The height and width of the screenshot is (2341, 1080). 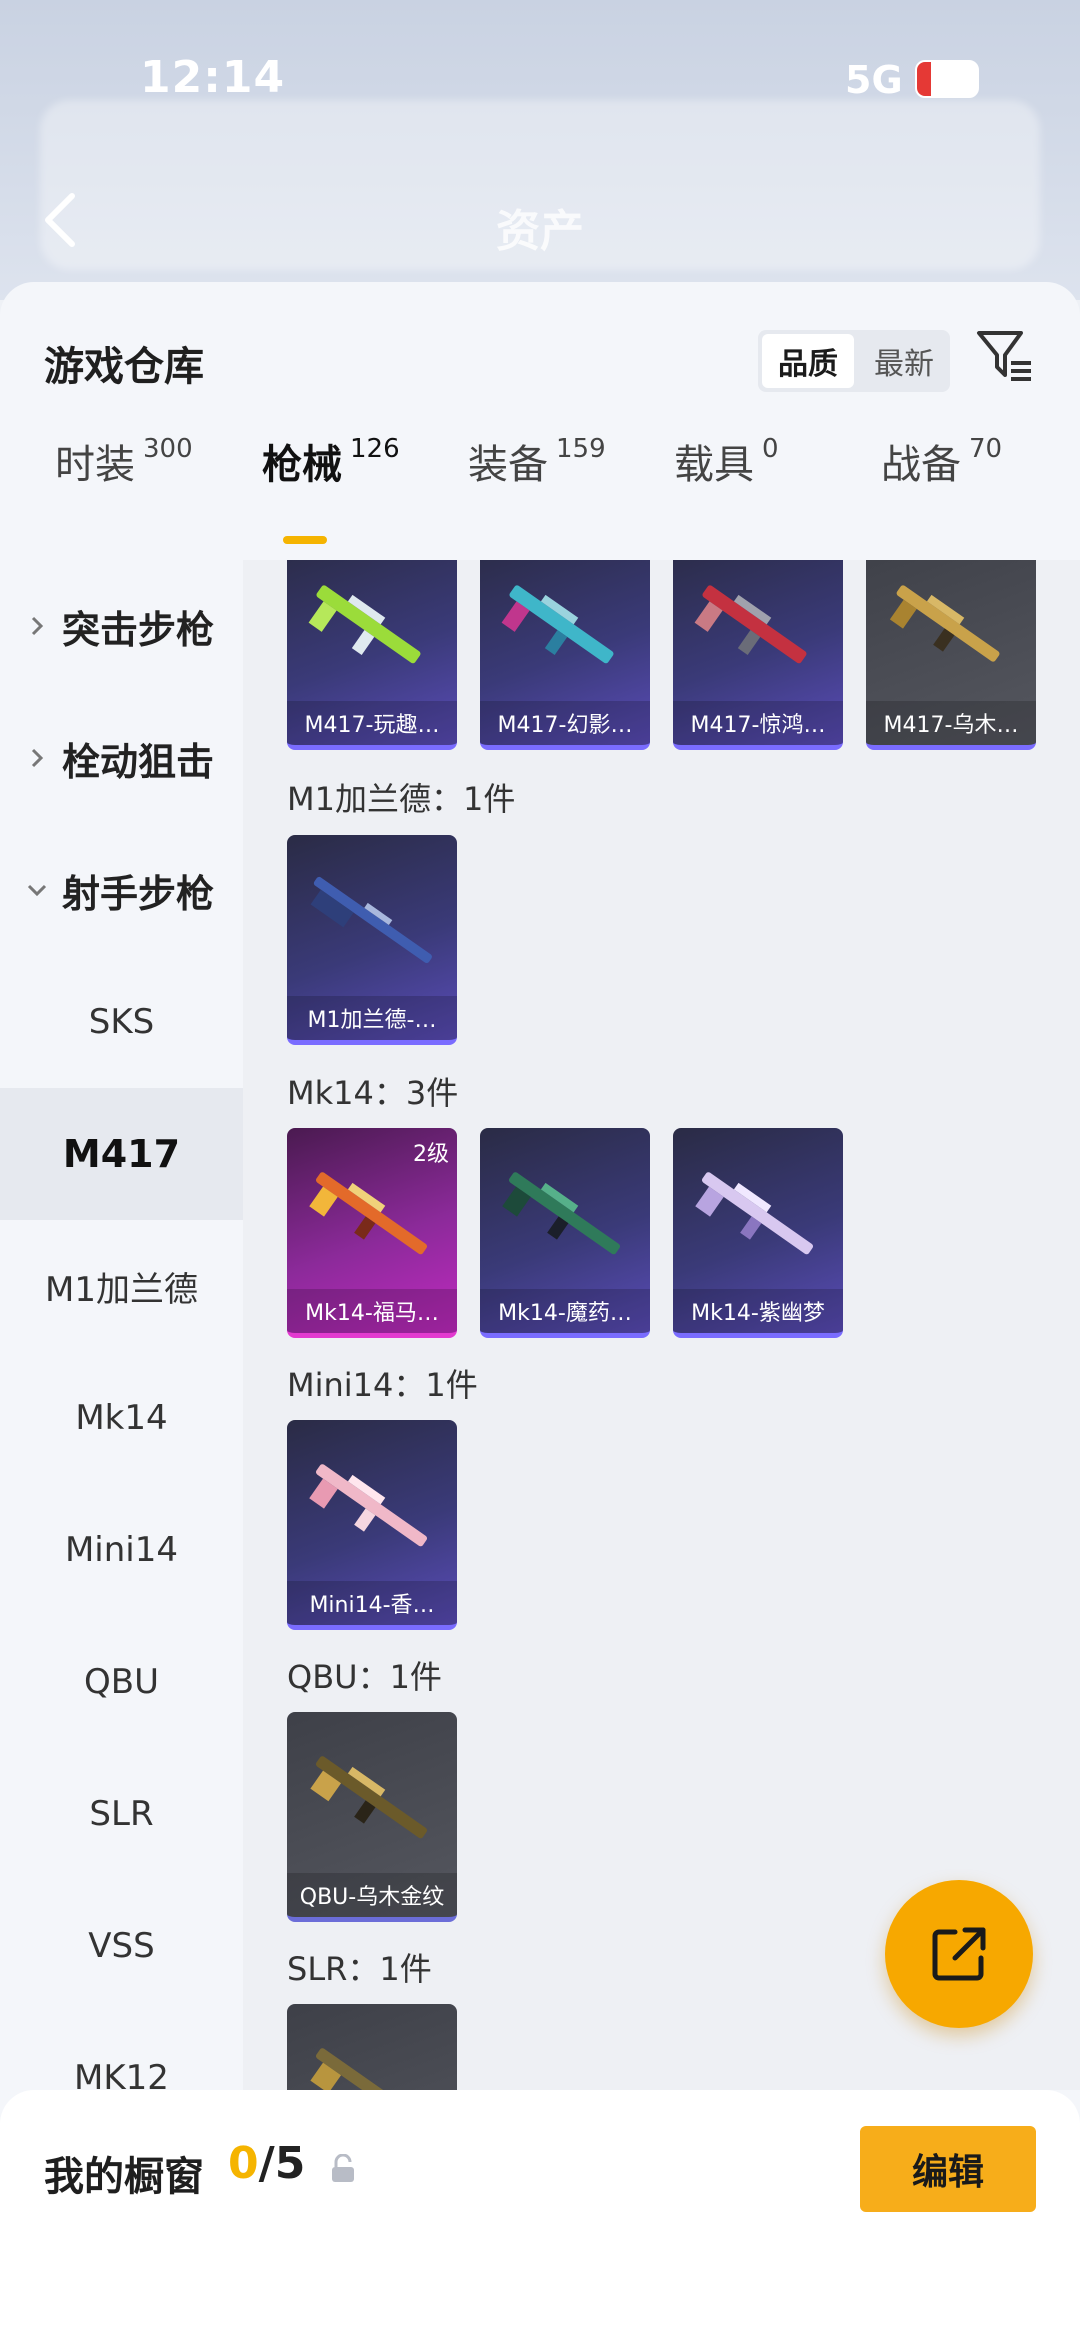 I want to click on sidebar-item-qbu: QBU, so click(x=121, y=1682).